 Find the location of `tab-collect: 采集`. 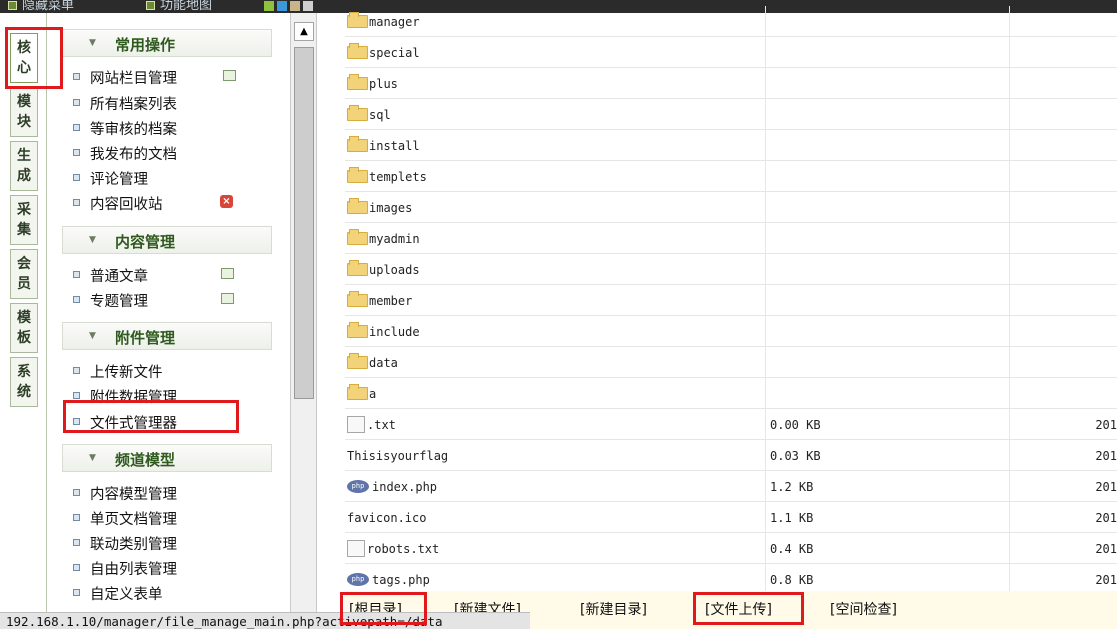

tab-collect: 采集 is located at coordinates (24, 220).